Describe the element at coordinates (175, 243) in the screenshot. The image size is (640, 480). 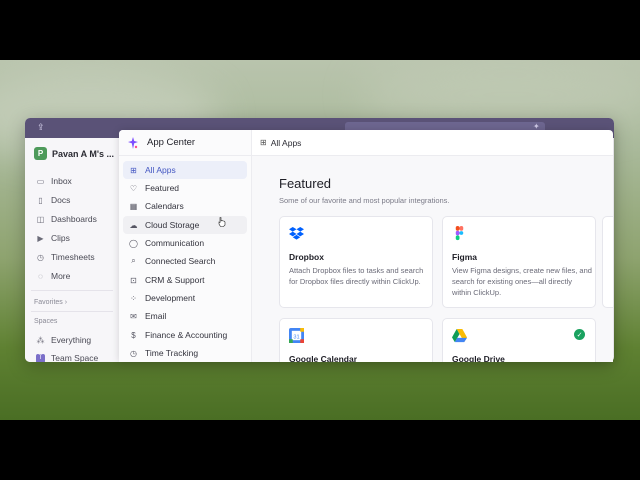
I see `category-label: Communication` at that location.